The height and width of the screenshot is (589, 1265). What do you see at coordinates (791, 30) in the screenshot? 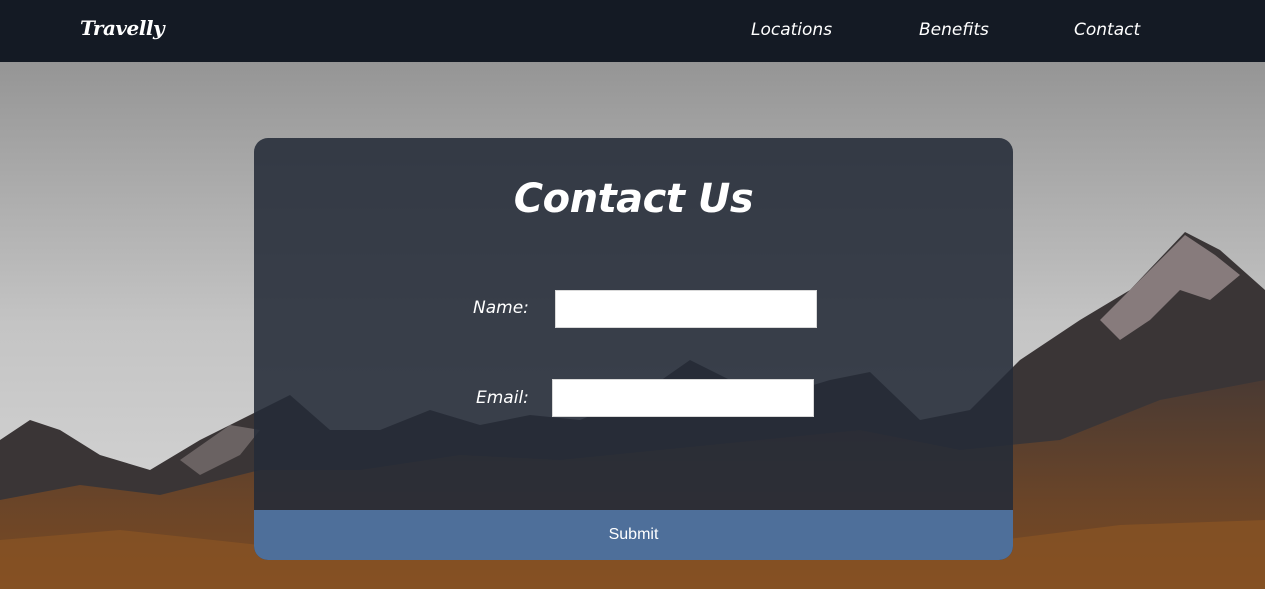
I see `nav-link-locations: Locations` at bounding box center [791, 30].